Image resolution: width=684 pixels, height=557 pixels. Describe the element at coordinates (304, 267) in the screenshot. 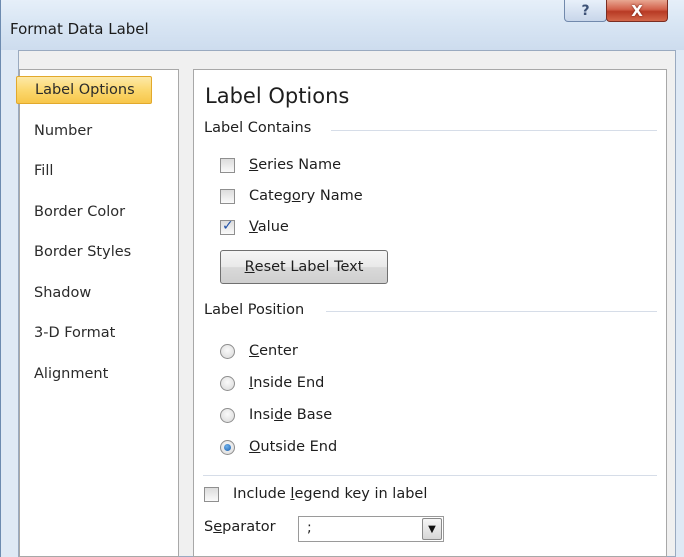

I see `reset-label-text-button: Reset Label Text` at that location.